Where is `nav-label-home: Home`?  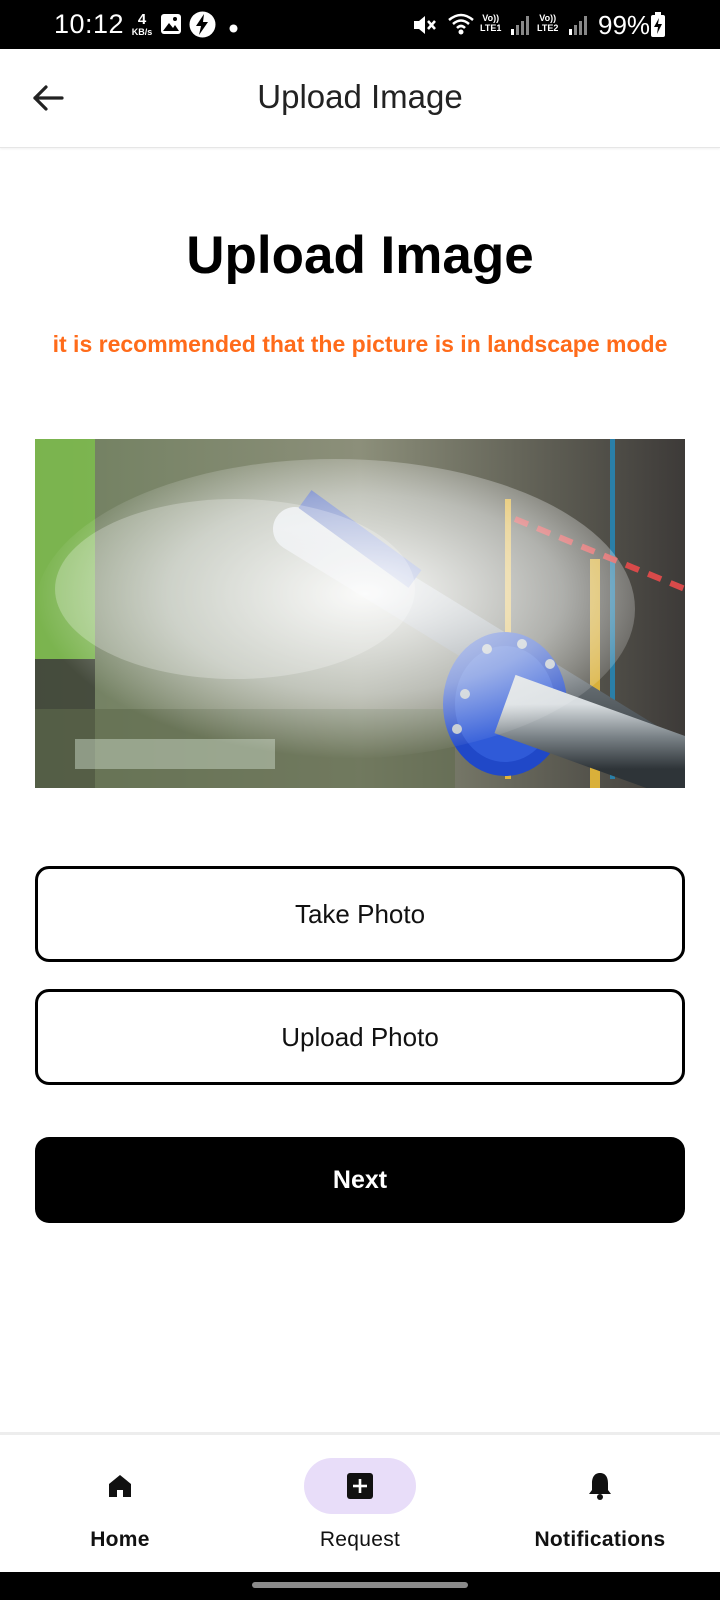 nav-label-home: Home is located at coordinates (120, 1539).